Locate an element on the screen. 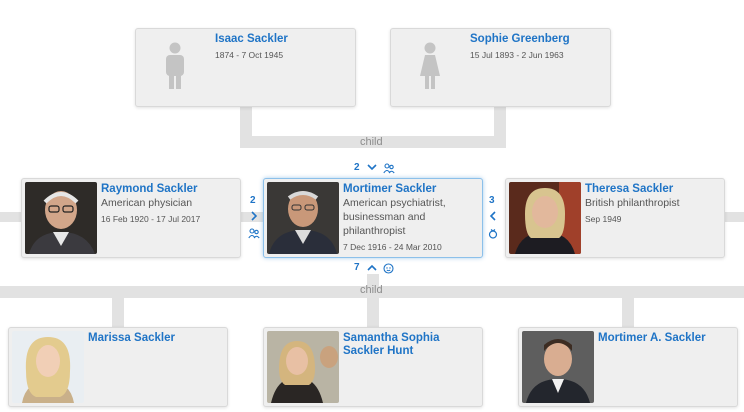 This screenshot has width=744, height=412. female-silhouette-icon is located at coordinates (430, 65).